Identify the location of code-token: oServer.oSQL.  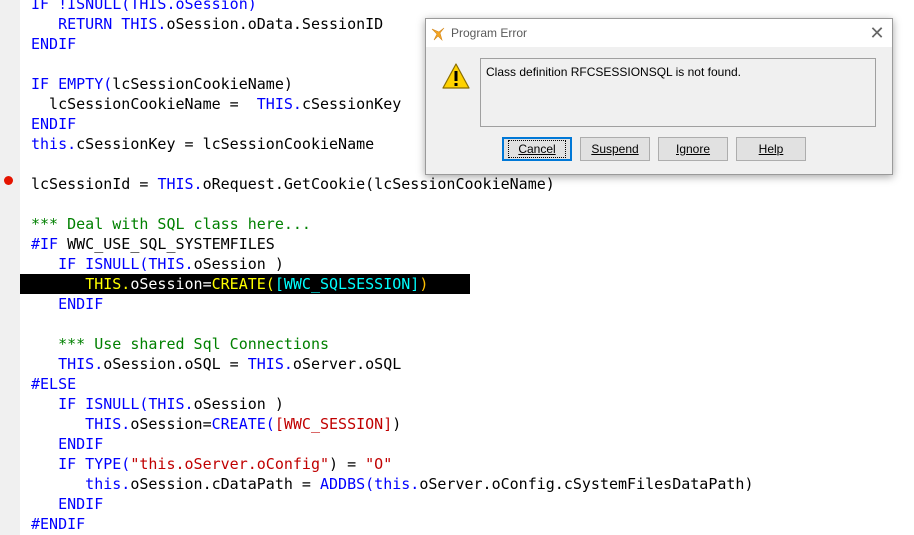
(347, 364).